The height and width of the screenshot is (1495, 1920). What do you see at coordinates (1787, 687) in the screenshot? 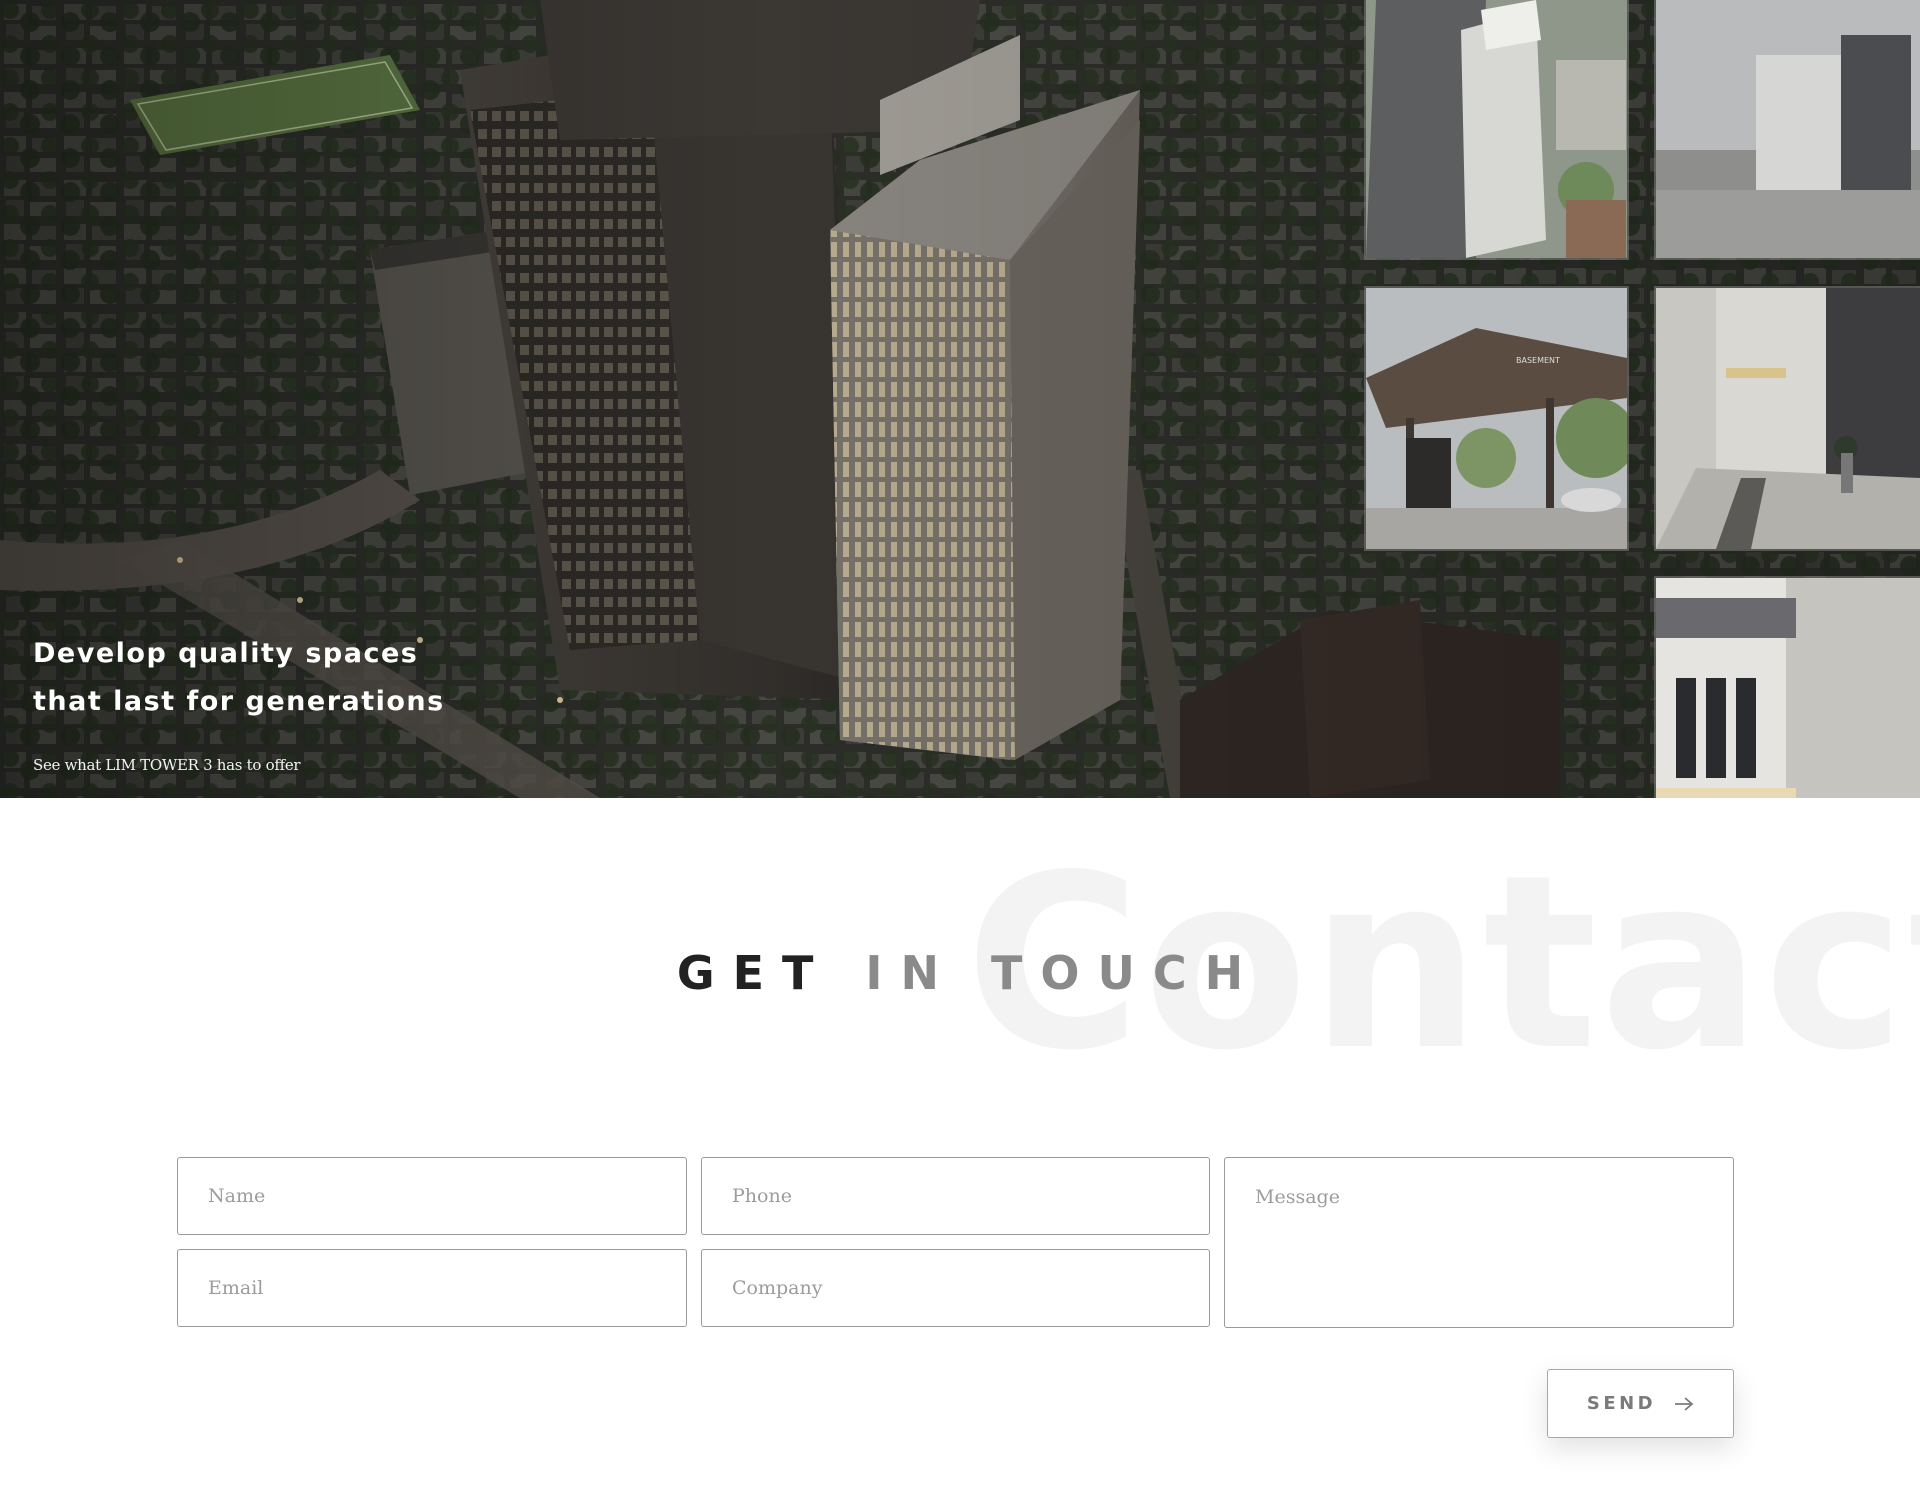
I see `thumbnail-facade-corner` at bounding box center [1787, 687].